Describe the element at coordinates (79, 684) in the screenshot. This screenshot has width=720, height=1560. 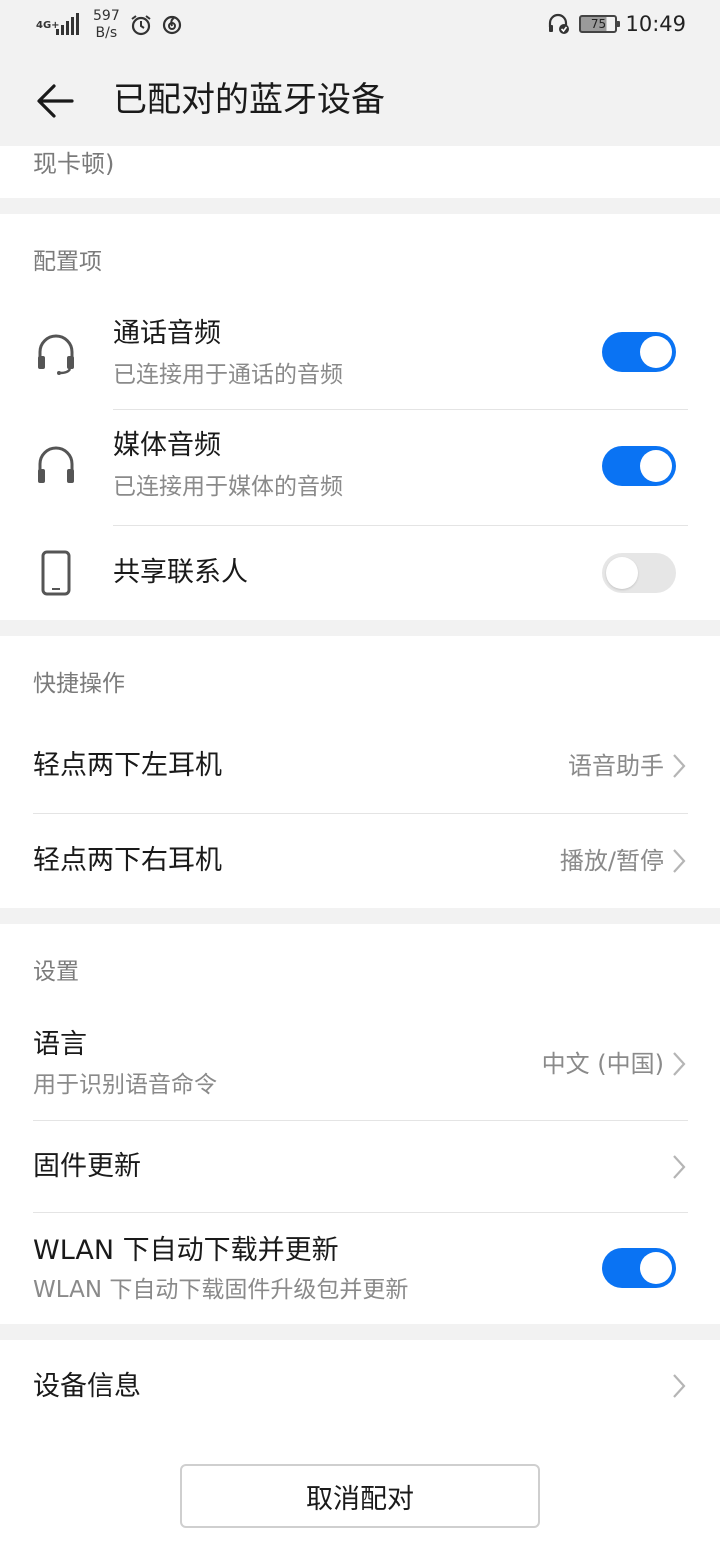
I see `section-title-quick: 快捷操作` at that location.